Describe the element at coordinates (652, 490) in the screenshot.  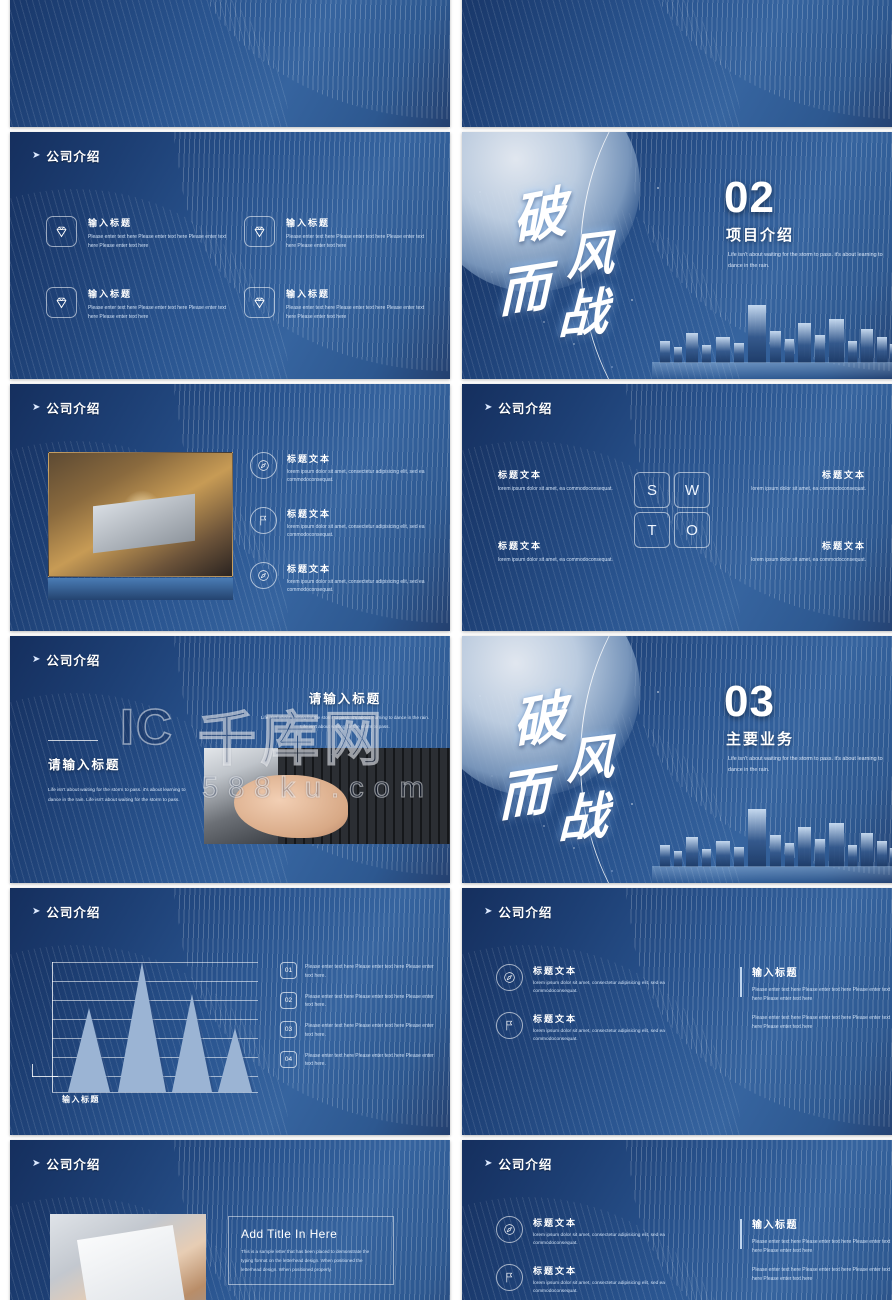
I see `swot-cell-s: S` at that location.